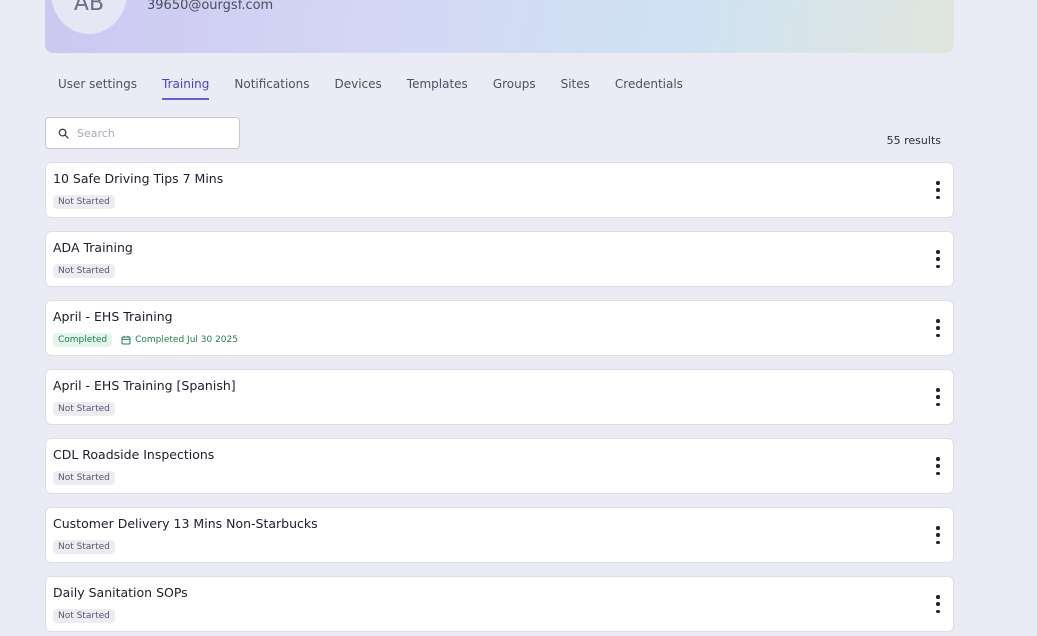  Describe the element at coordinates (210, 6) in the screenshot. I see `user-email: 39650@ourgsf.com` at that location.